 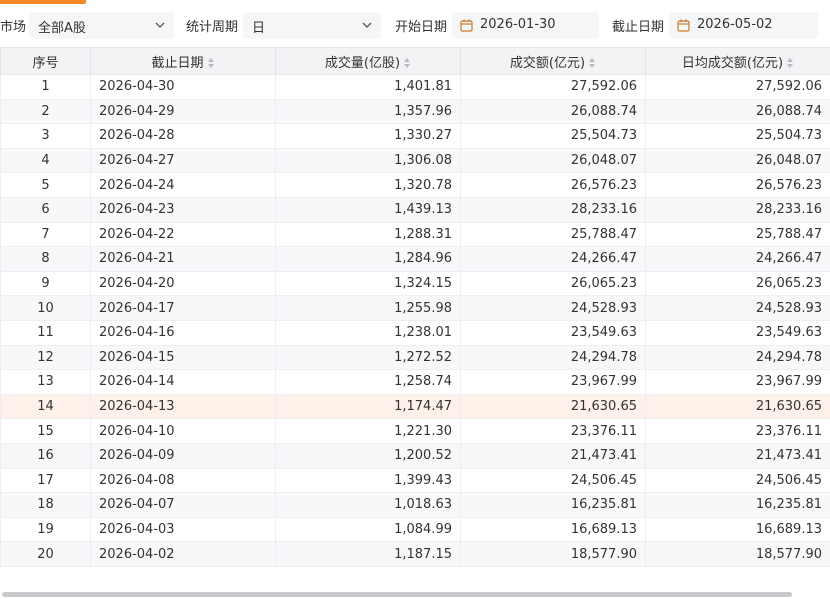 What do you see at coordinates (368, 111) in the screenshot?
I see `table-cell: 1,357.96` at bounding box center [368, 111].